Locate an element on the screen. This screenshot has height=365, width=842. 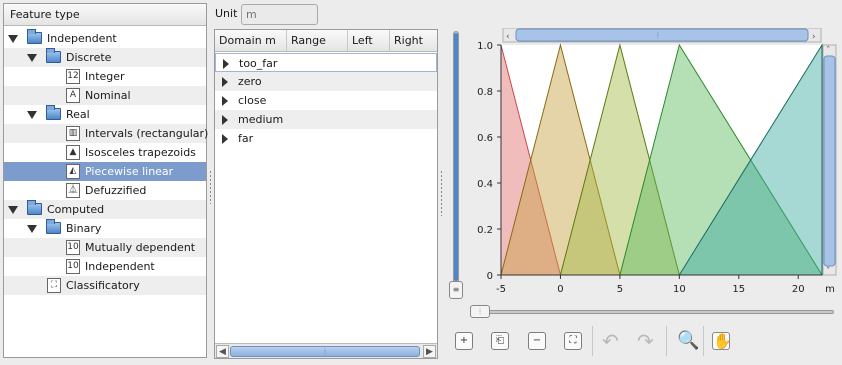
y-tick-label: 0 is located at coordinates (490, 276).